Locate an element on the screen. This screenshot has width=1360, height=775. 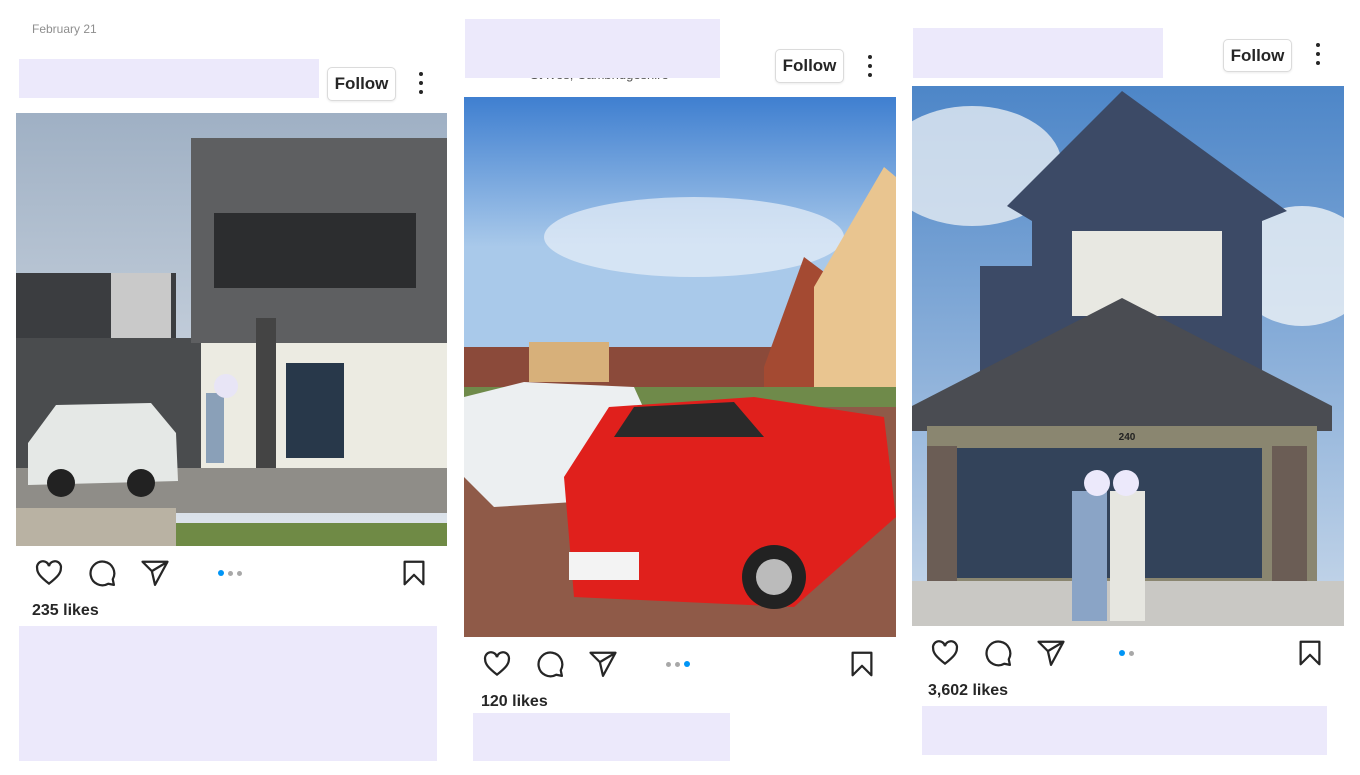
house-number: 240 is located at coordinates (1127, 437).